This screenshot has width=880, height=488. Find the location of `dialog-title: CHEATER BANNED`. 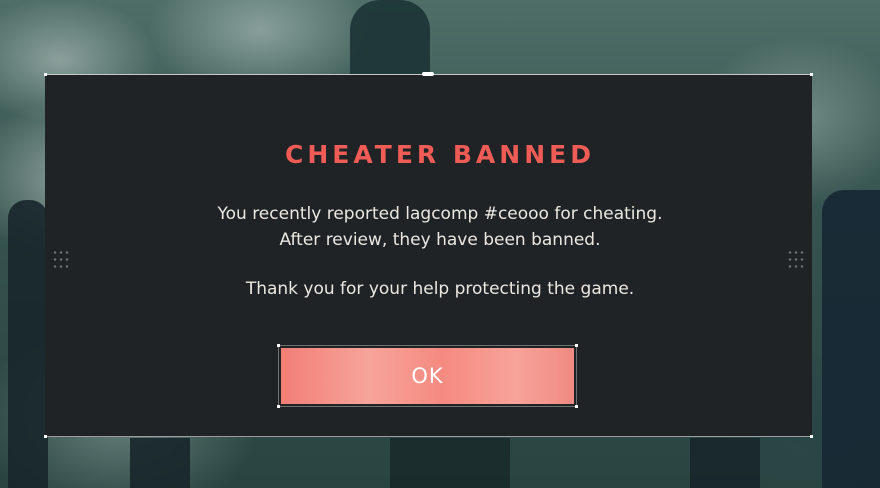

dialog-title: CHEATER BANNED is located at coordinates (440, 154).